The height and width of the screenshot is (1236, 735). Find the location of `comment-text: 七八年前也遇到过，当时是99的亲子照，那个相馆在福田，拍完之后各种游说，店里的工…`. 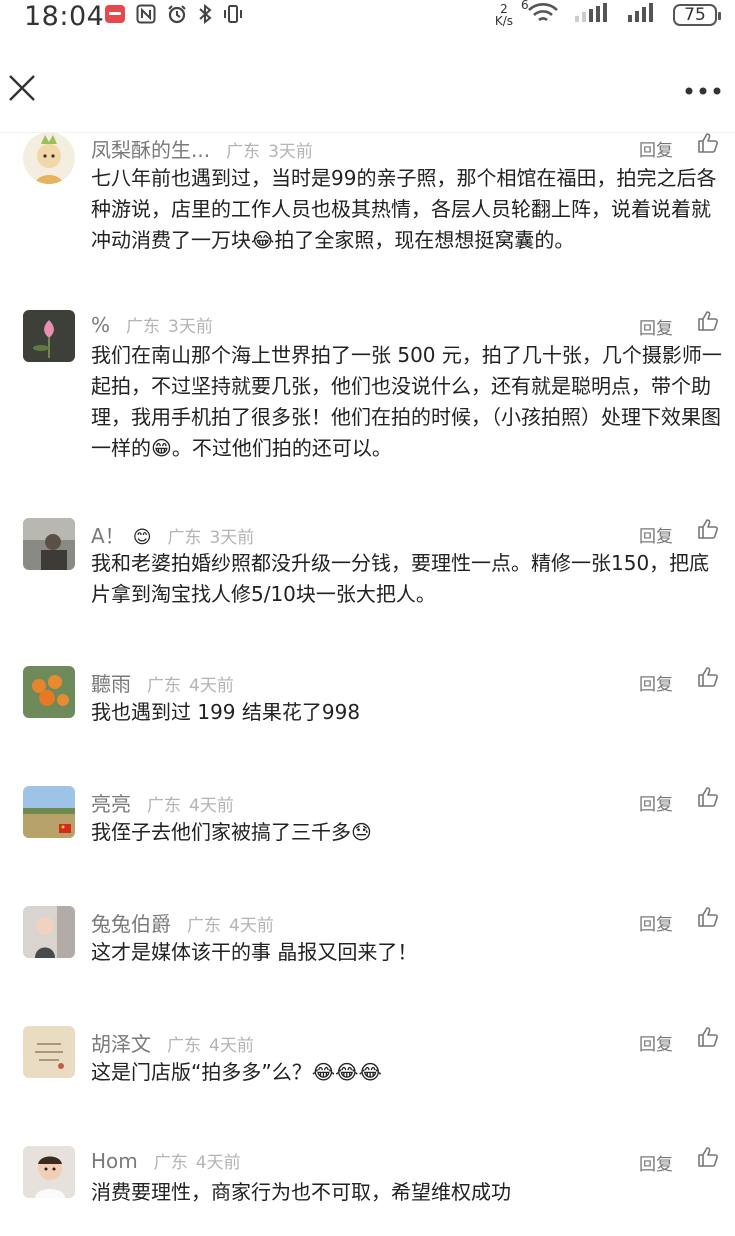

comment-text: 七八年前也遇到过，当时是99的亲子照，那个相馆在福田，拍完之后各种游说，店里的工… is located at coordinates (404, 209).